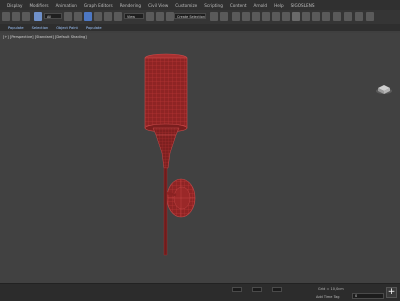 The width and height of the screenshot is (400, 301). What do you see at coordinates (303, 5) in the screenshot?
I see `menu-sigoslens: SIGOSLENS` at bounding box center [303, 5].